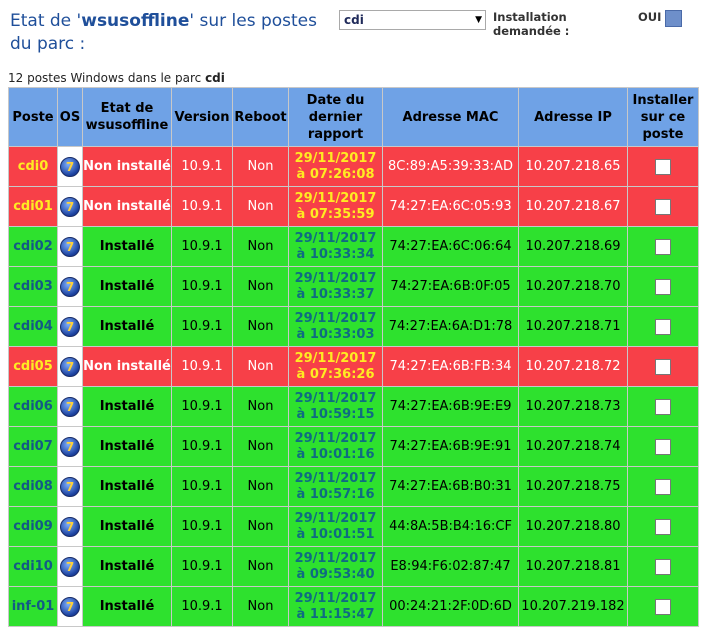  Describe the element at coordinates (531, 24) in the screenshot. I see `install-requested-text: Installation demandée :` at that location.